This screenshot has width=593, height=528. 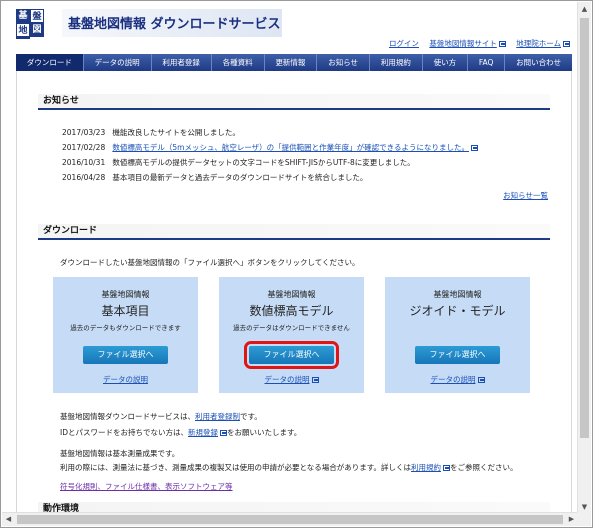 I want to click on survey-notice: 基盤地図情報は基本測量成果です。, so click(x=120, y=453).